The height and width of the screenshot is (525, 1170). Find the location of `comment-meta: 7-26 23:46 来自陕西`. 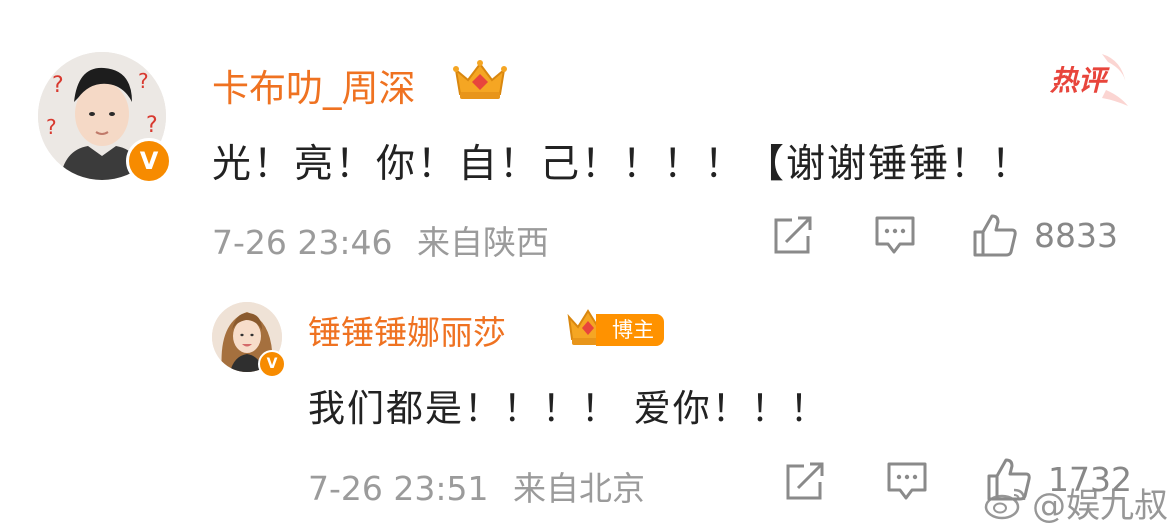

comment-meta: 7-26 23:46 来自陕西 is located at coordinates (380, 240).